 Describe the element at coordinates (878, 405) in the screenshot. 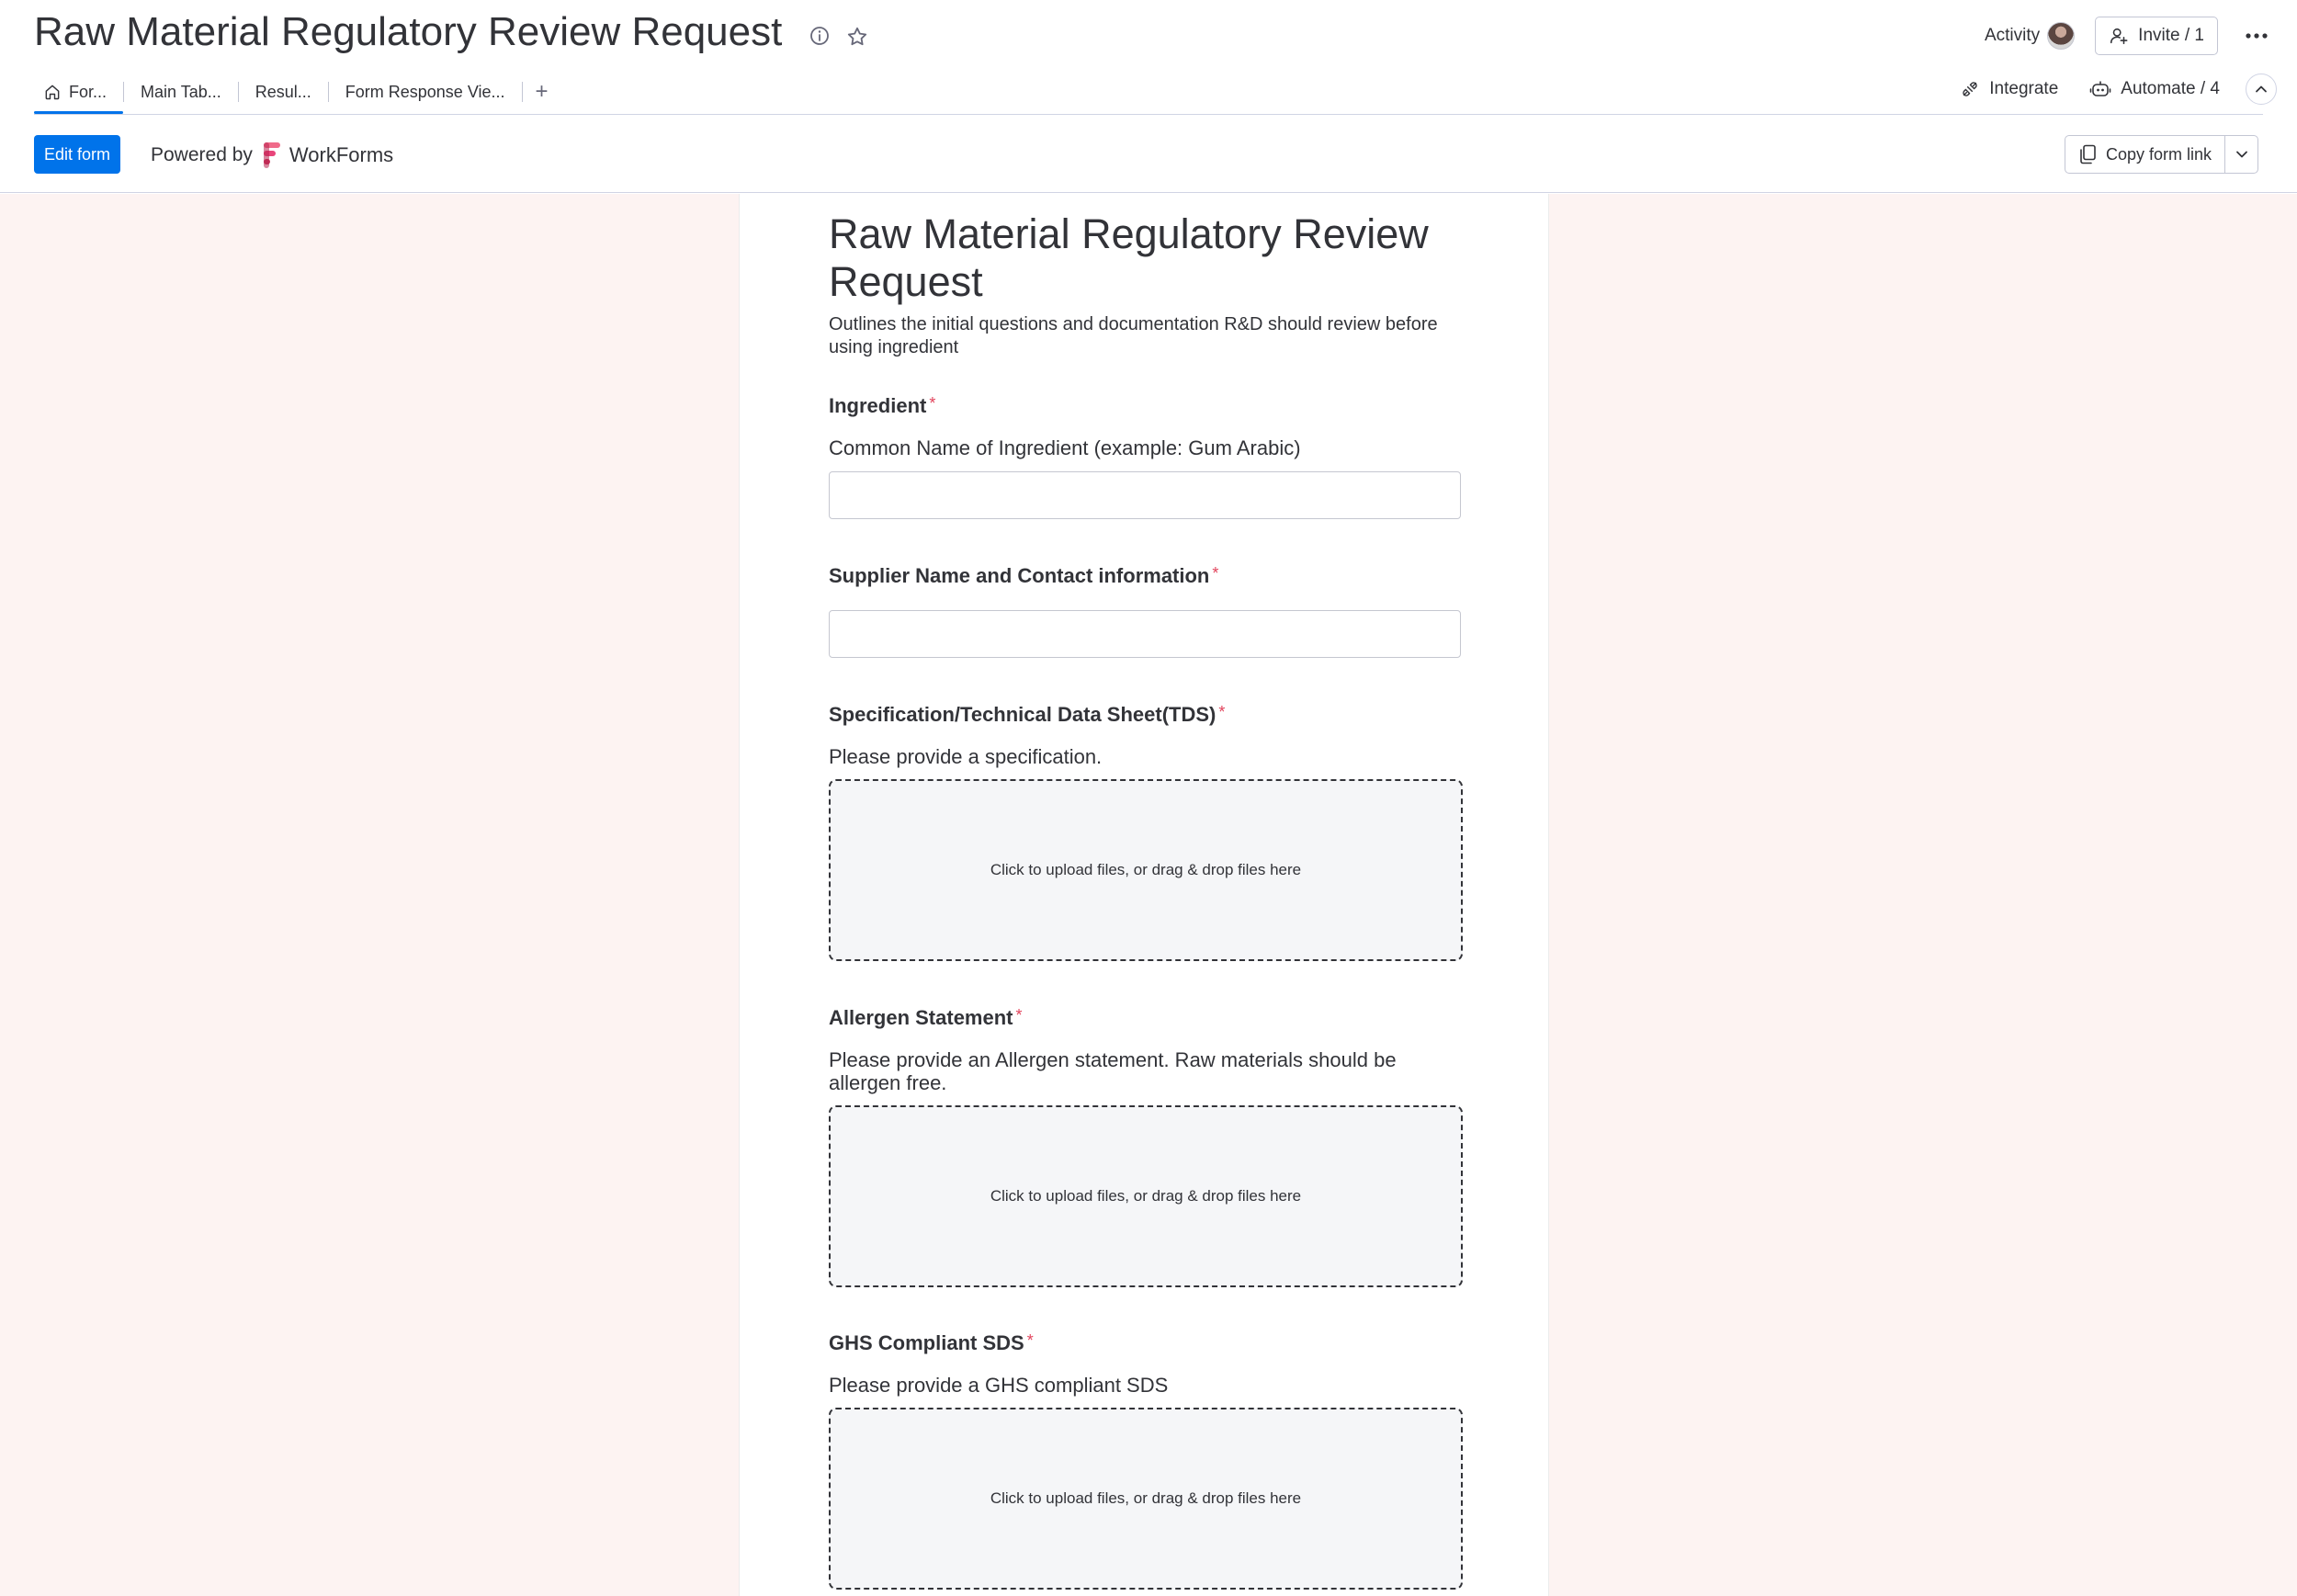

I see `field-label-text: Ingredient` at that location.